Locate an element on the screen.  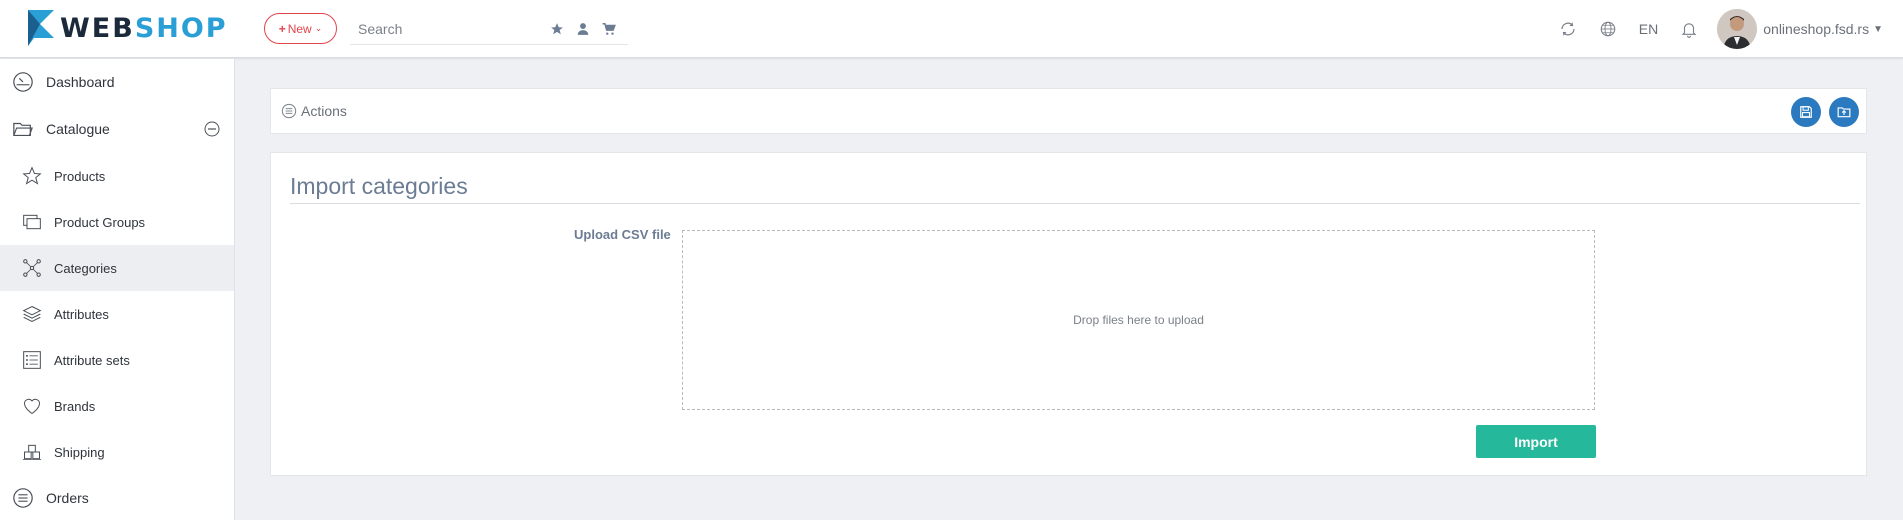
folder-upload-button is located at coordinates (1844, 112).